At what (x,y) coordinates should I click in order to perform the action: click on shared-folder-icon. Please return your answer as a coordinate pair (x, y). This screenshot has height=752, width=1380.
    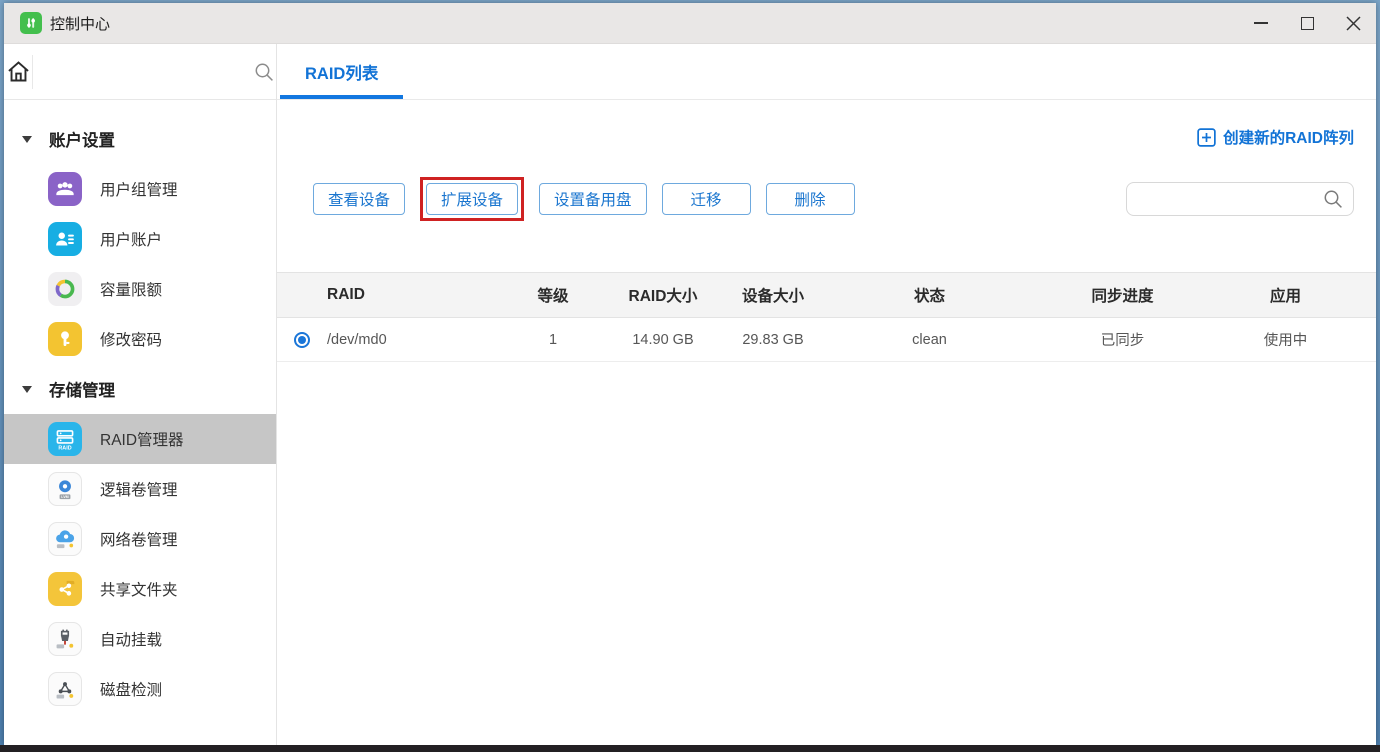
    Looking at the image, I should click on (65, 589).